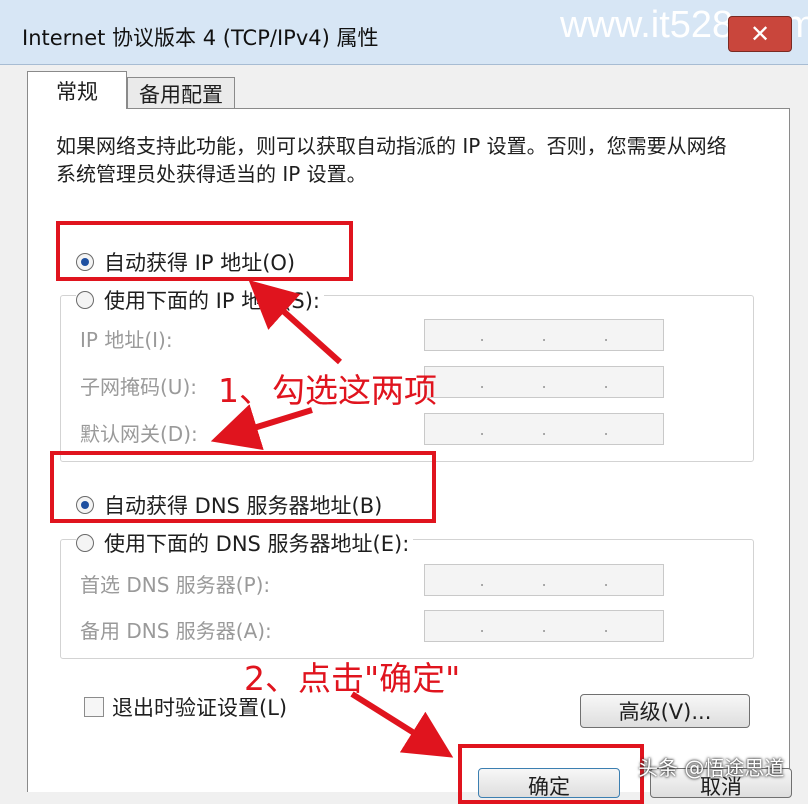 The height and width of the screenshot is (804, 808). Describe the element at coordinates (327, 390) in the screenshot. I see `annotation-step1: 1、勾选这两项` at that location.